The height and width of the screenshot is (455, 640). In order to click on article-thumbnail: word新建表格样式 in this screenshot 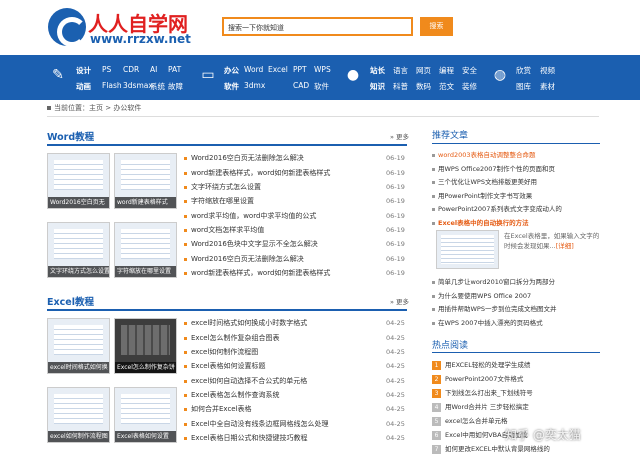, I will do `click(145, 181)`.